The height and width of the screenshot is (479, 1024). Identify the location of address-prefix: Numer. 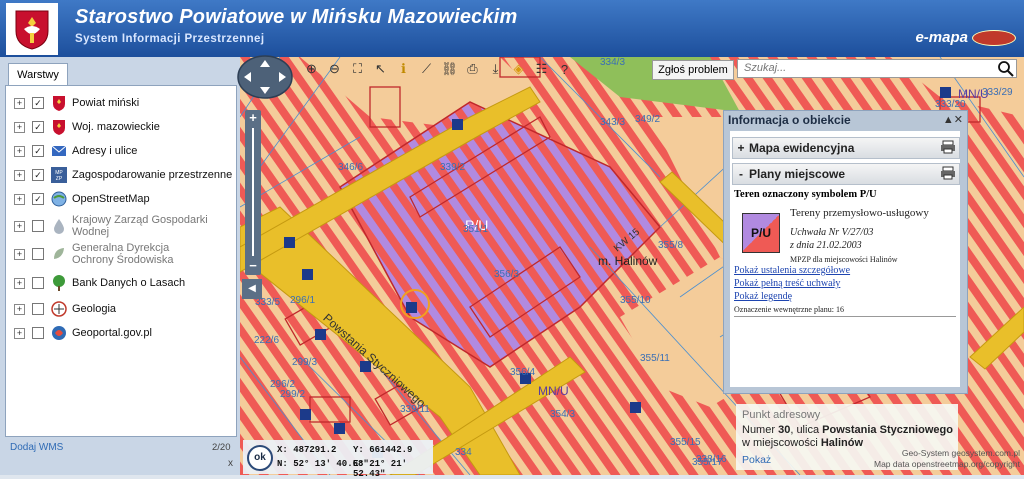
(759, 430).